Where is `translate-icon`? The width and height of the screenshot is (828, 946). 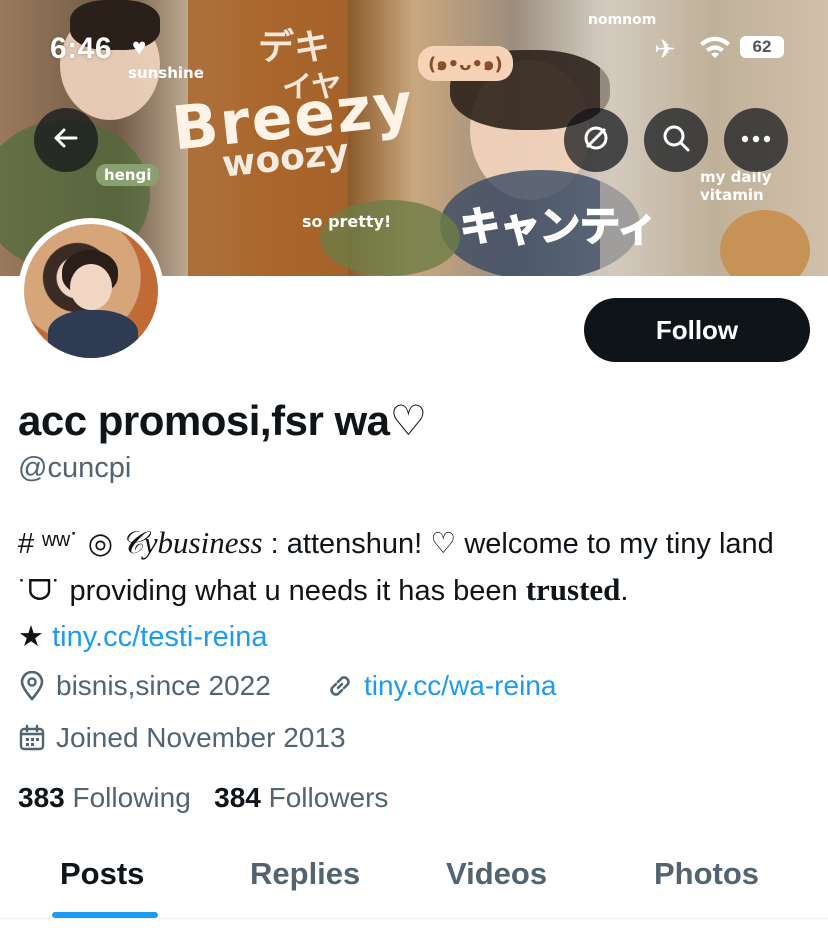 translate-icon is located at coordinates (596, 140).